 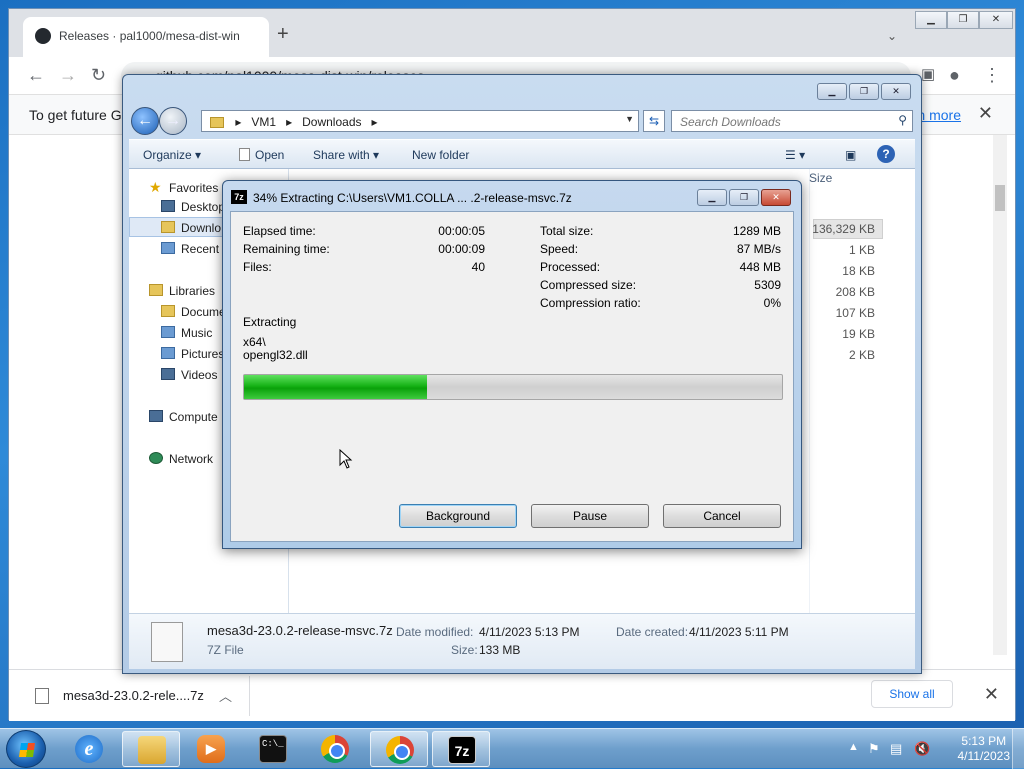 What do you see at coordinates (874, 749) in the screenshot?
I see `action-center-flag-icon: ⚑` at bounding box center [874, 749].